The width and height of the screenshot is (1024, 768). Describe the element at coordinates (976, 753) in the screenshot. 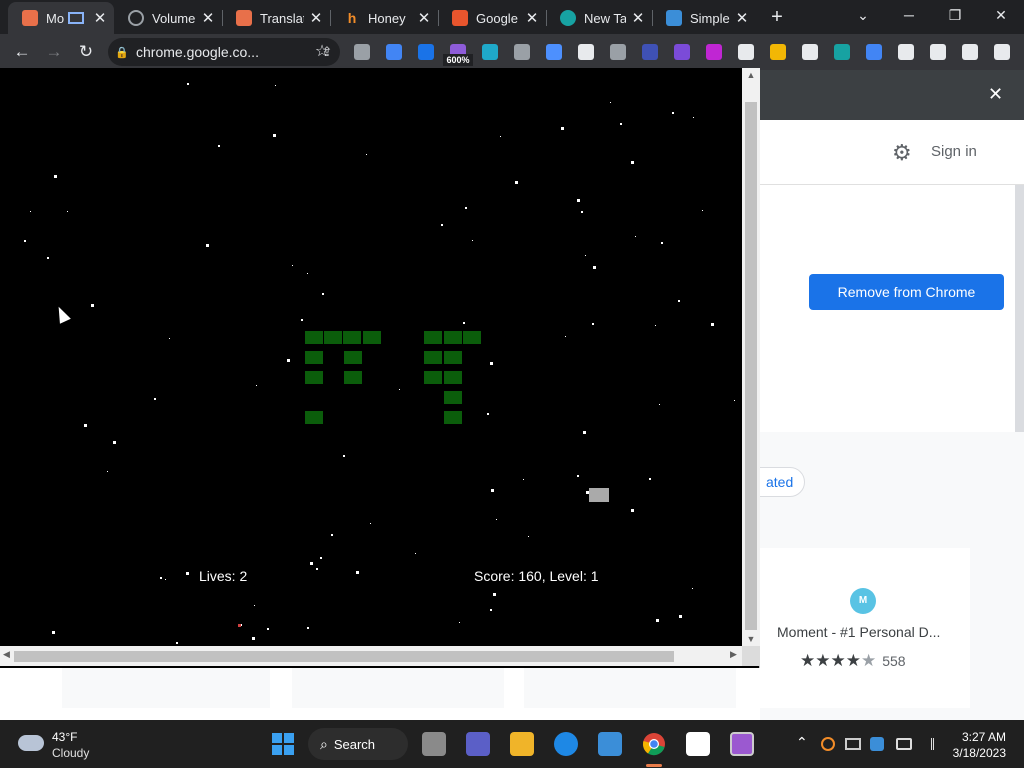

I see `clock-date: 3/18/2023` at that location.